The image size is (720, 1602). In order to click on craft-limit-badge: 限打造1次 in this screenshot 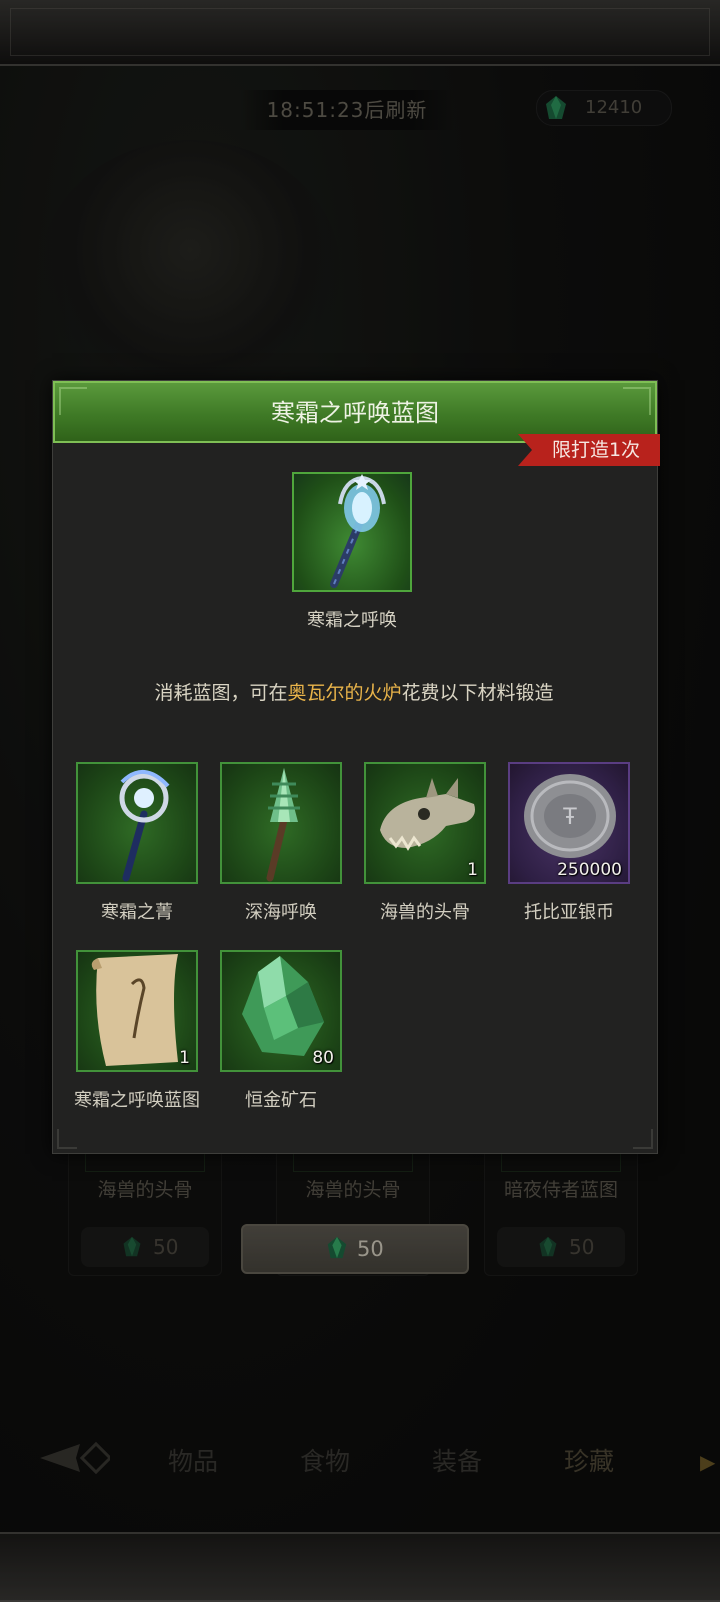, I will do `click(589, 450)`.